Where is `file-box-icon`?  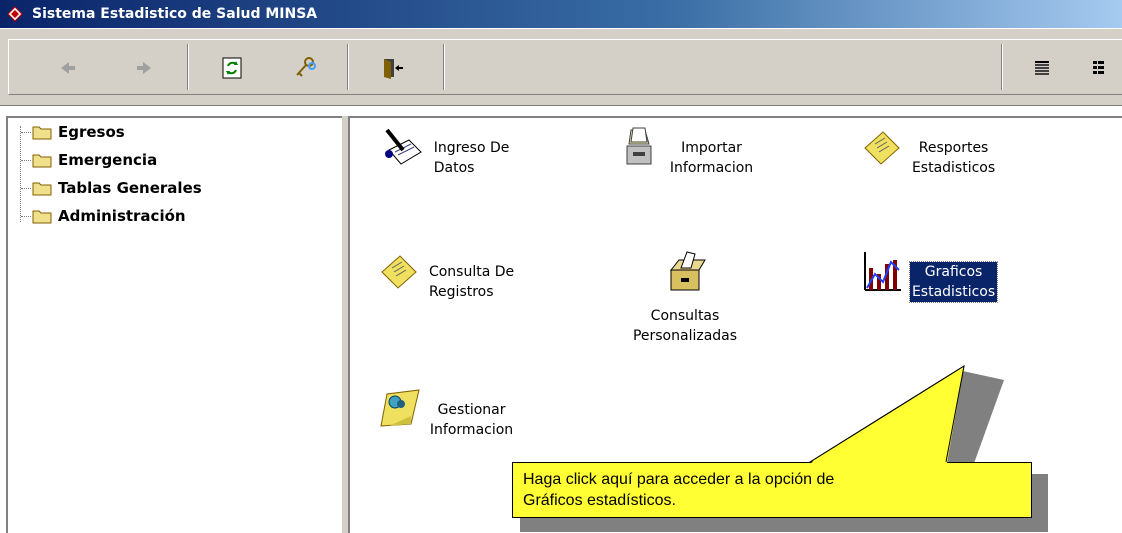 file-box-icon is located at coordinates (687, 271).